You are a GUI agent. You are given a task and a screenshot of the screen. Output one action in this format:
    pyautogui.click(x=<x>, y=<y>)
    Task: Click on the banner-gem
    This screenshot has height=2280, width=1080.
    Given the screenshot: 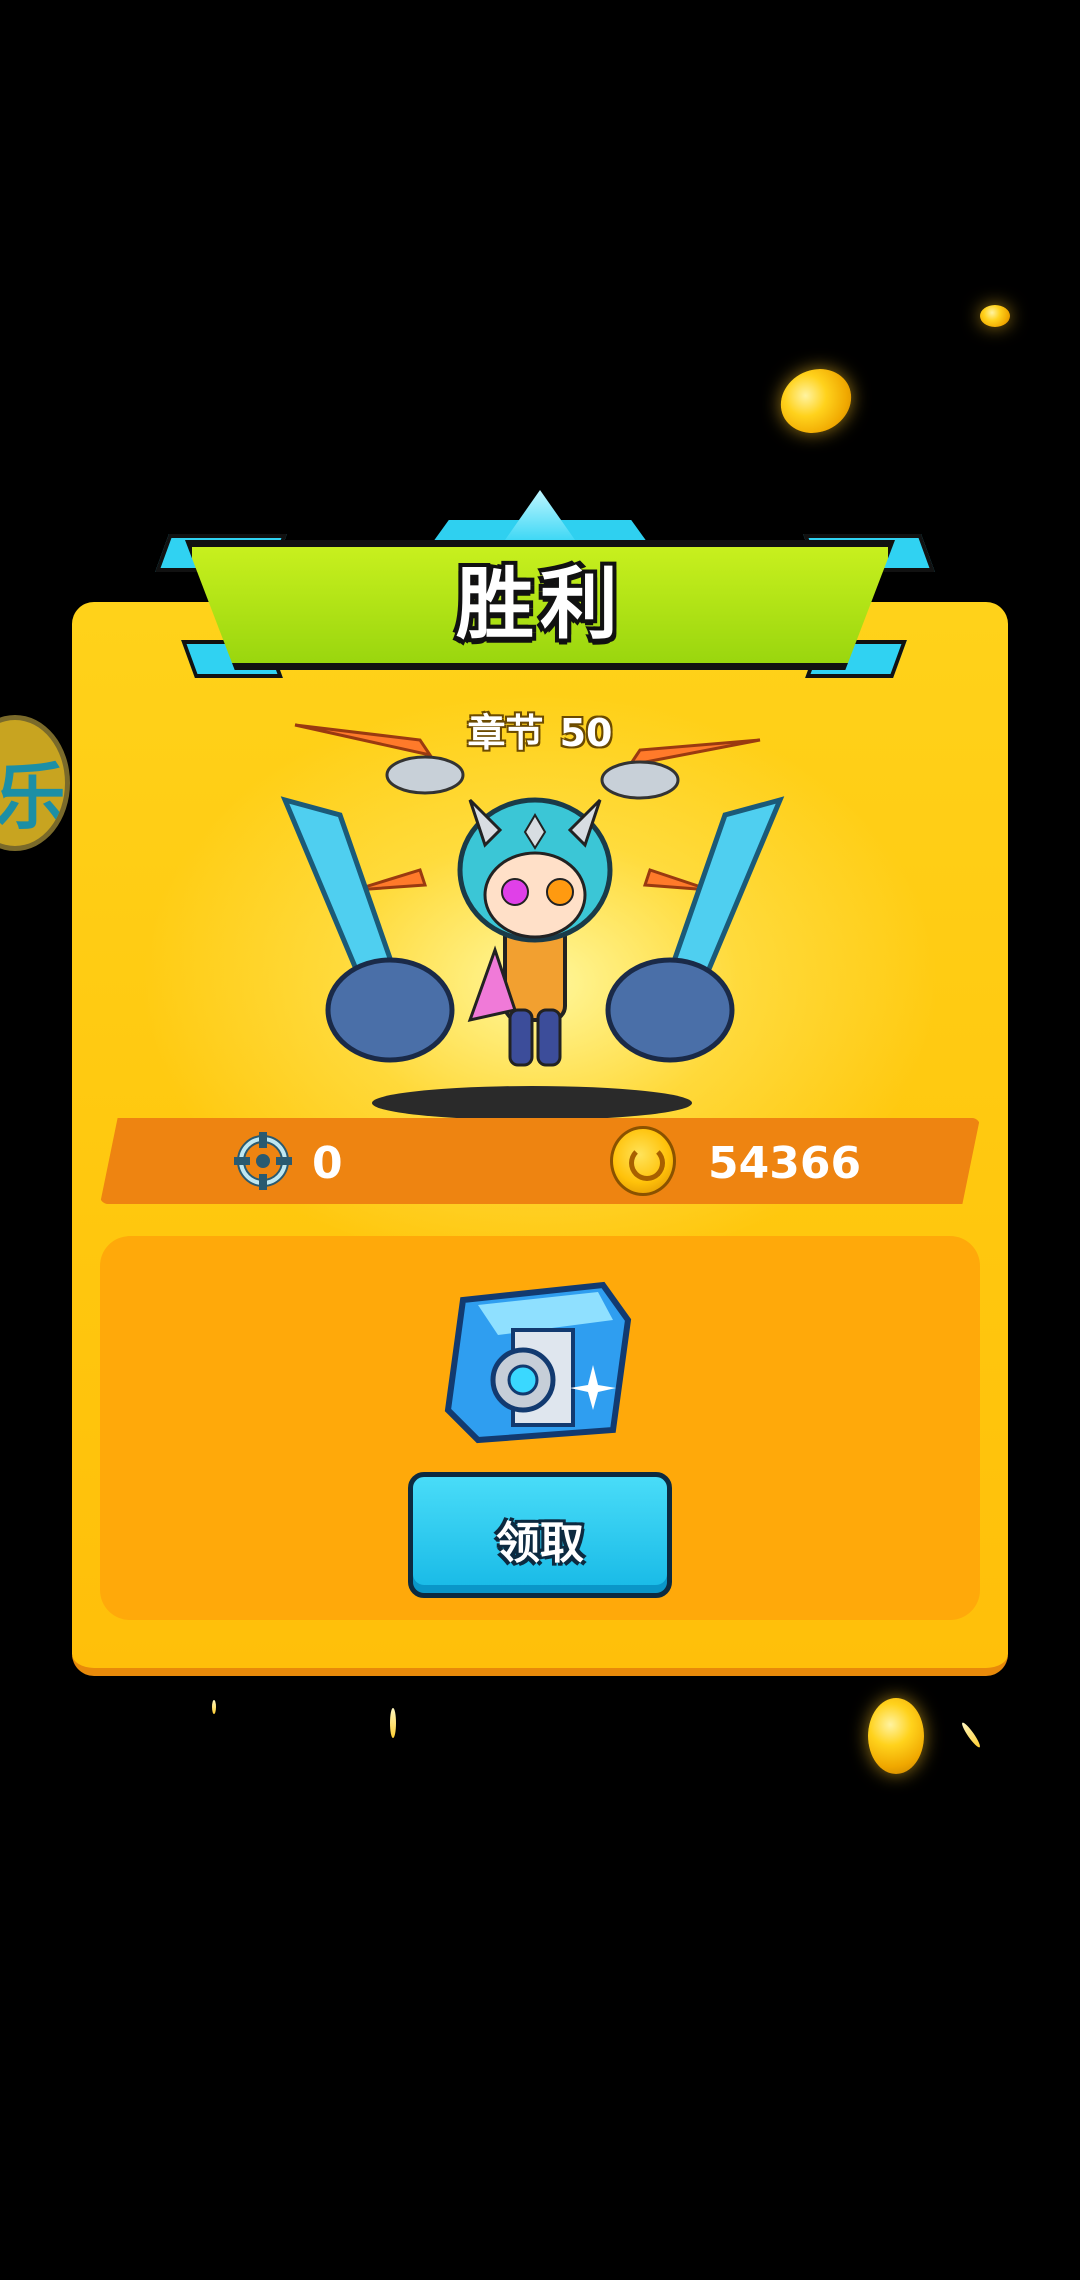 What is the action you would take?
    pyautogui.click(x=540, y=515)
    